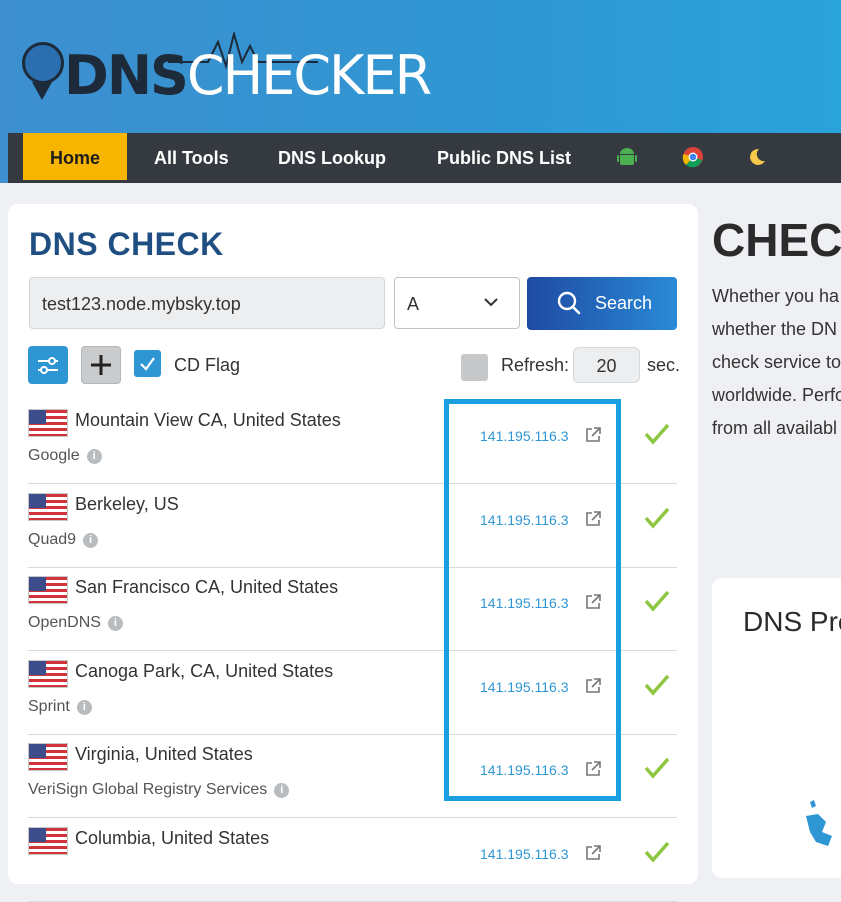 This screenshot has width=841, height=902. I want to click on result-row: Columbia, United States 141.195.116.3, so click(352, 860).